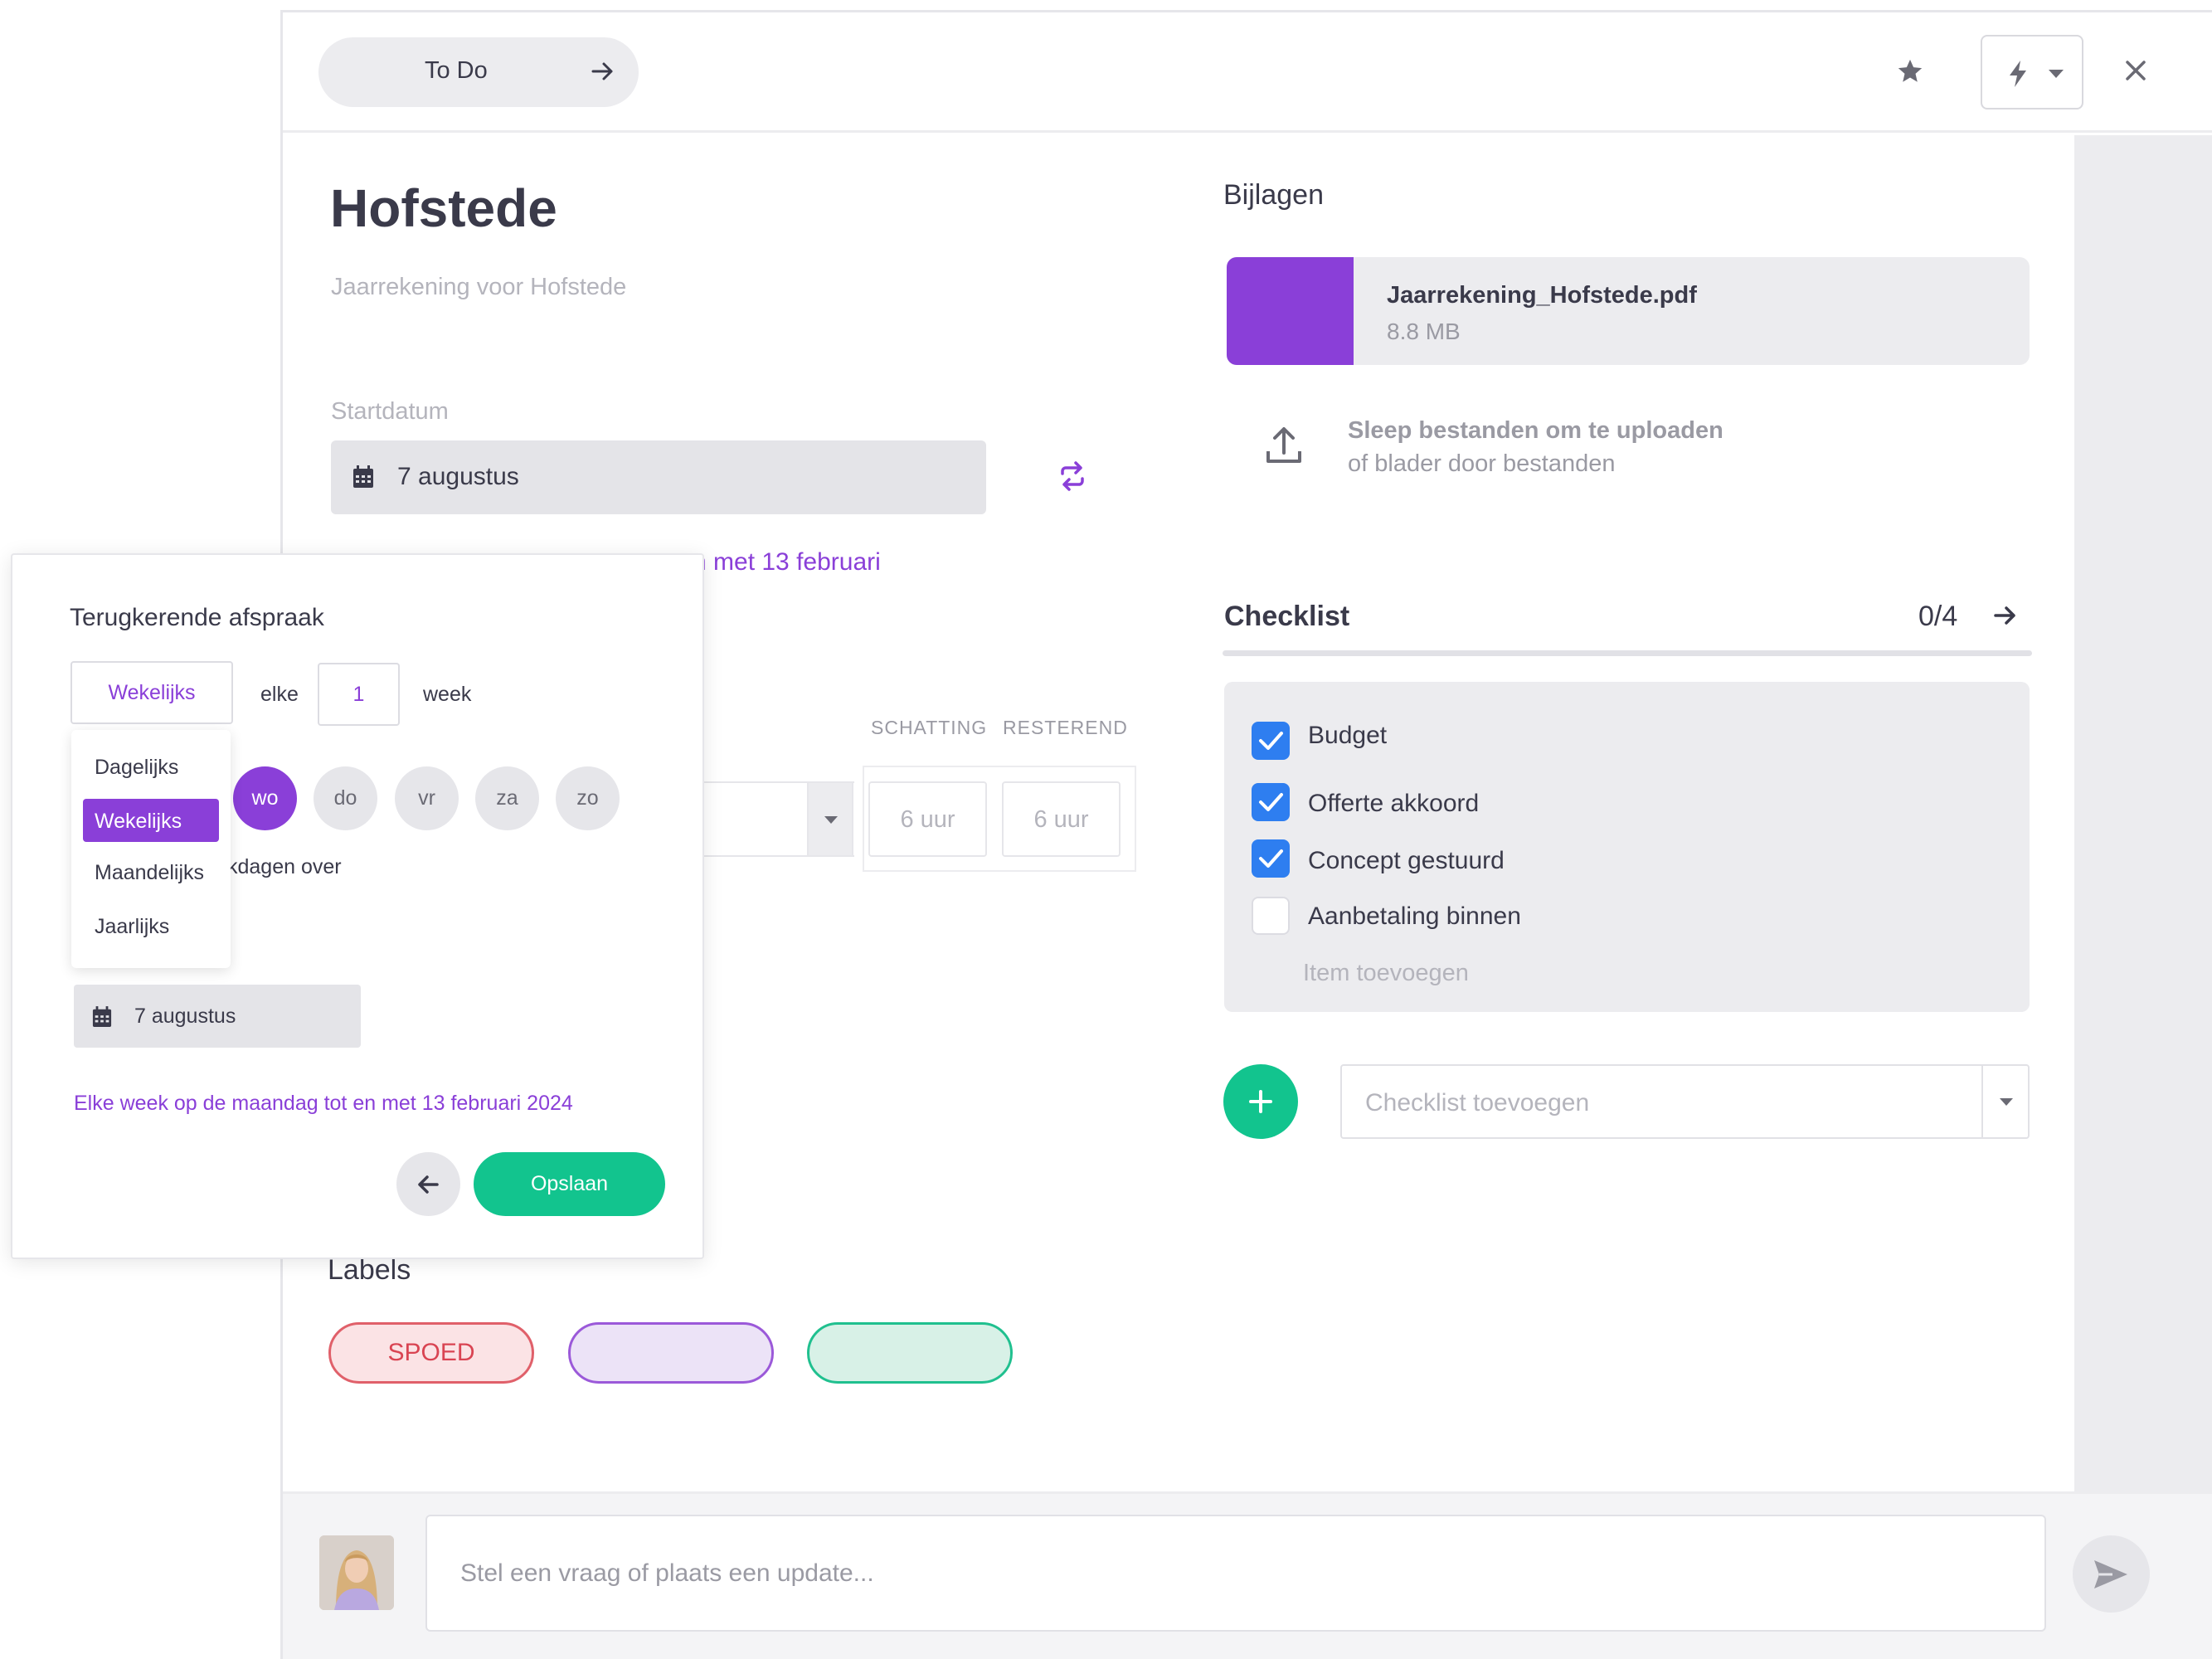  Describe the element at coordinates (458, 477) in the screenshot. I see `start-date-value: 7 augustus` at that location.